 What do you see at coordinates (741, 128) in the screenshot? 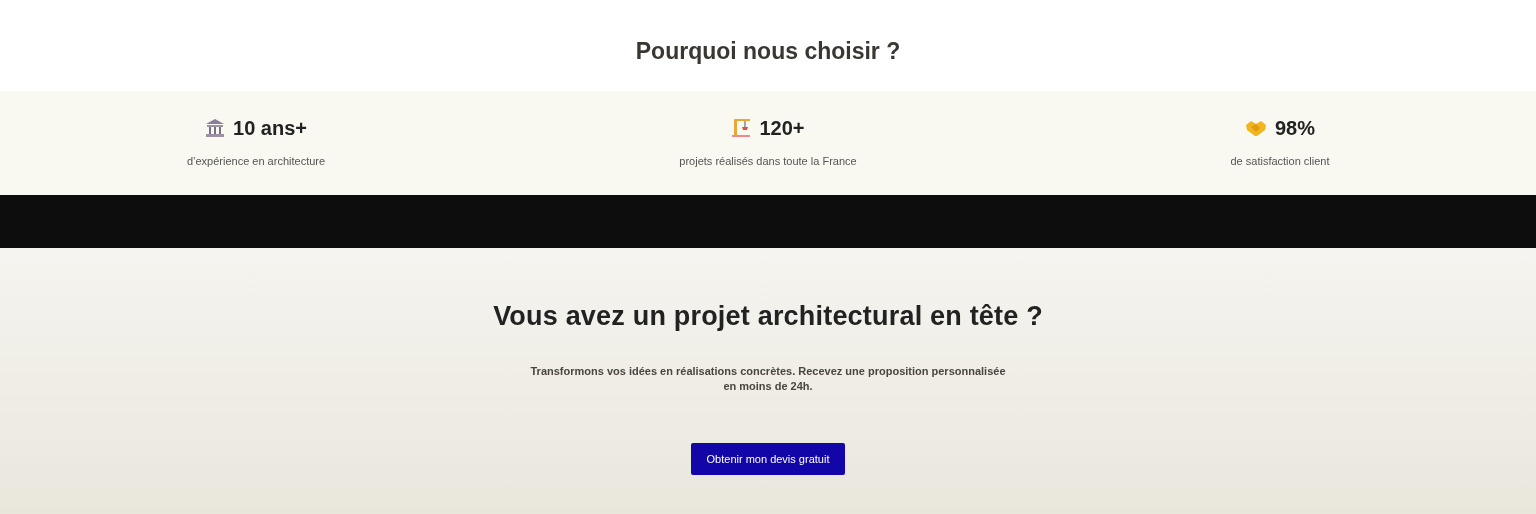
I see `crane-icon` at bounding box center [741, 128].